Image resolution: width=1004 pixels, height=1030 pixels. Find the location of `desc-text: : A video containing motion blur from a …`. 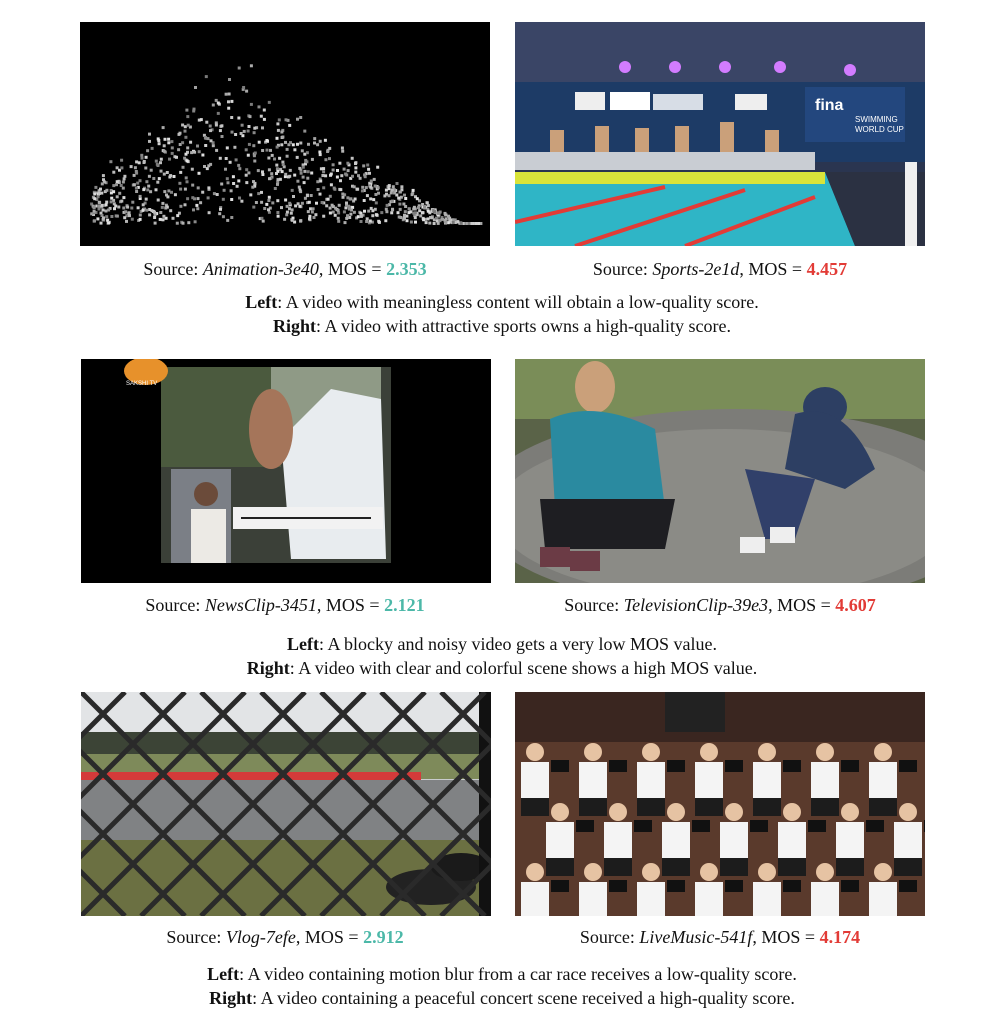

desc-text: : A video containing motion blur from a … is located at coordinates (518, 974).